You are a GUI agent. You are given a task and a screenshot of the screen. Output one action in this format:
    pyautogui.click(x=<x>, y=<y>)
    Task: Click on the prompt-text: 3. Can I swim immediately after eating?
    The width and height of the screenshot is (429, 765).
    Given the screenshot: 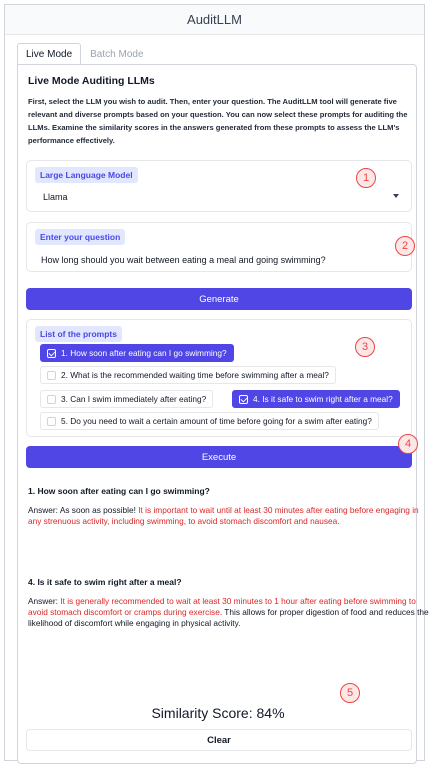 What is the action you would take?
    pyautogui.click(x=134, y=399)
    